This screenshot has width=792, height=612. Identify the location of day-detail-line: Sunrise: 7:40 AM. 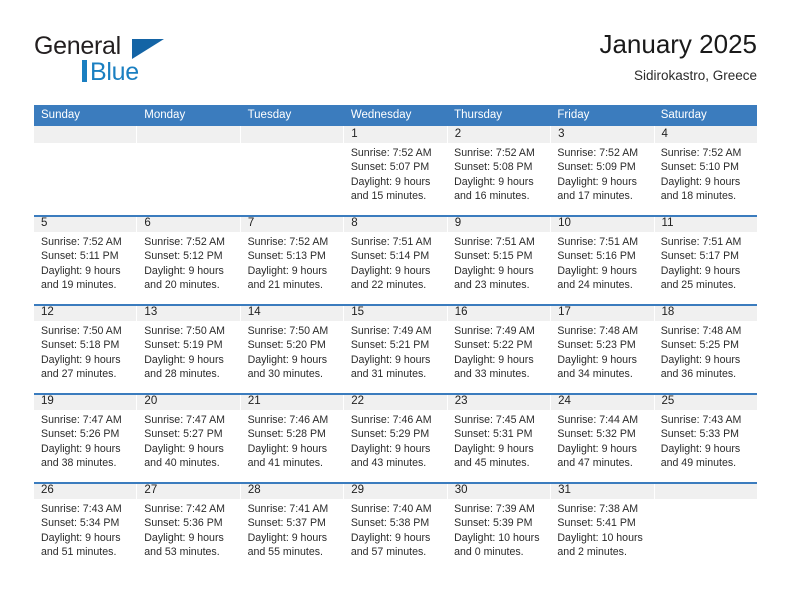
(391, 509).